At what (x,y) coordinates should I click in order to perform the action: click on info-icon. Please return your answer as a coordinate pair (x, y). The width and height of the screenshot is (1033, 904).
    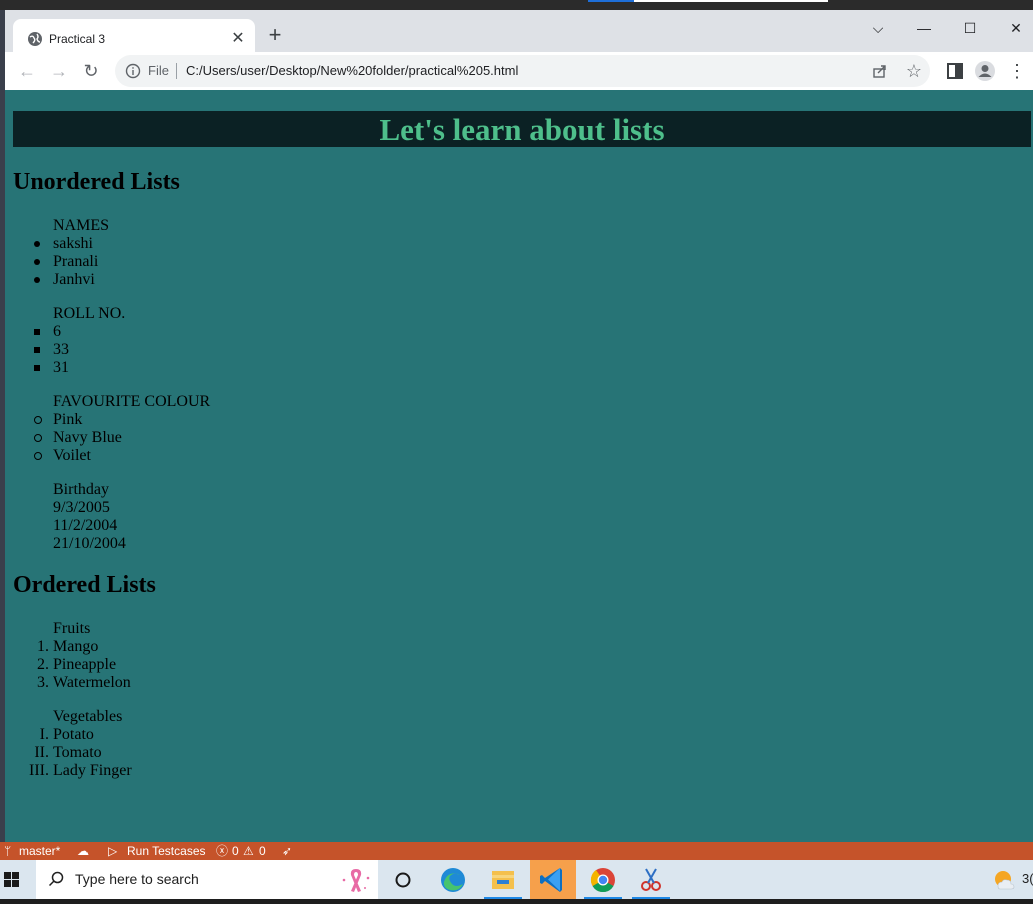
    Looking at the image, I should click on (133, 71).